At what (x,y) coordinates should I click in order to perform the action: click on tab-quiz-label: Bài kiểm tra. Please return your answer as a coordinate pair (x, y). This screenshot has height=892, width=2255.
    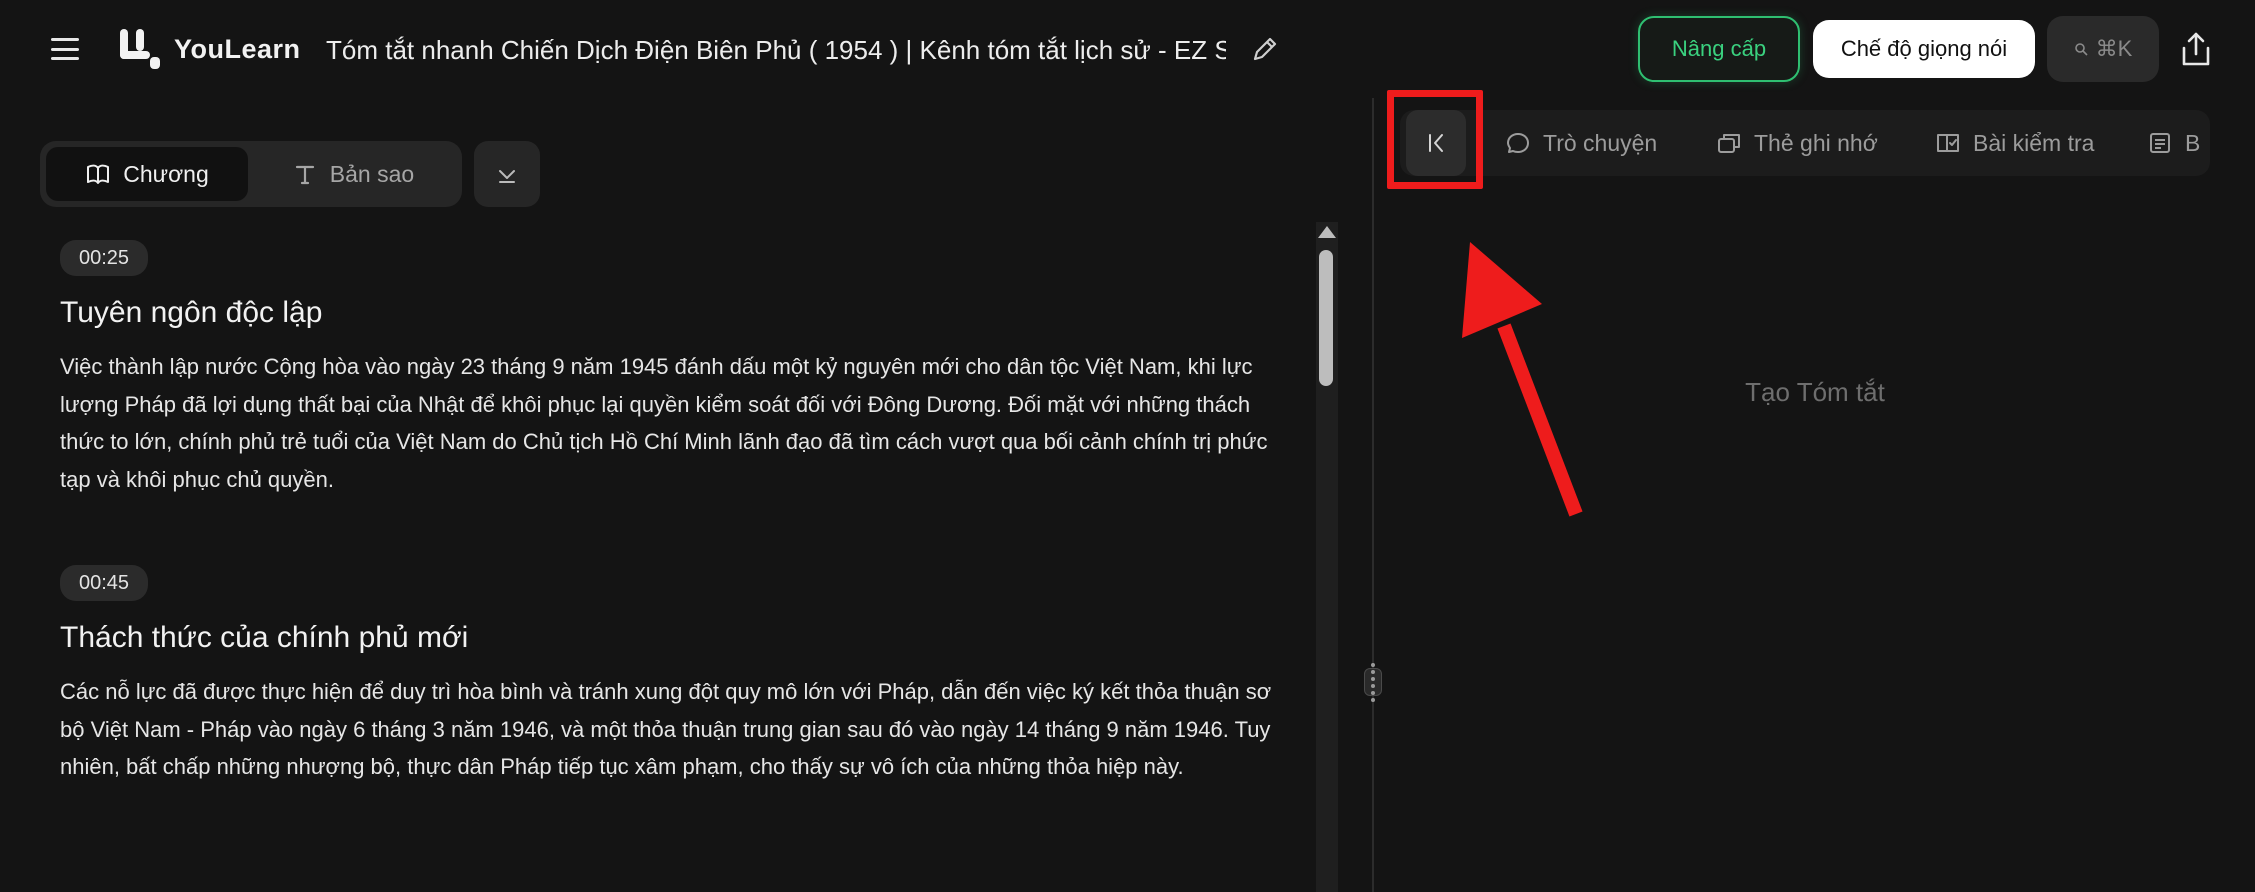
    Looking at the image, I should click on (2034, 142).